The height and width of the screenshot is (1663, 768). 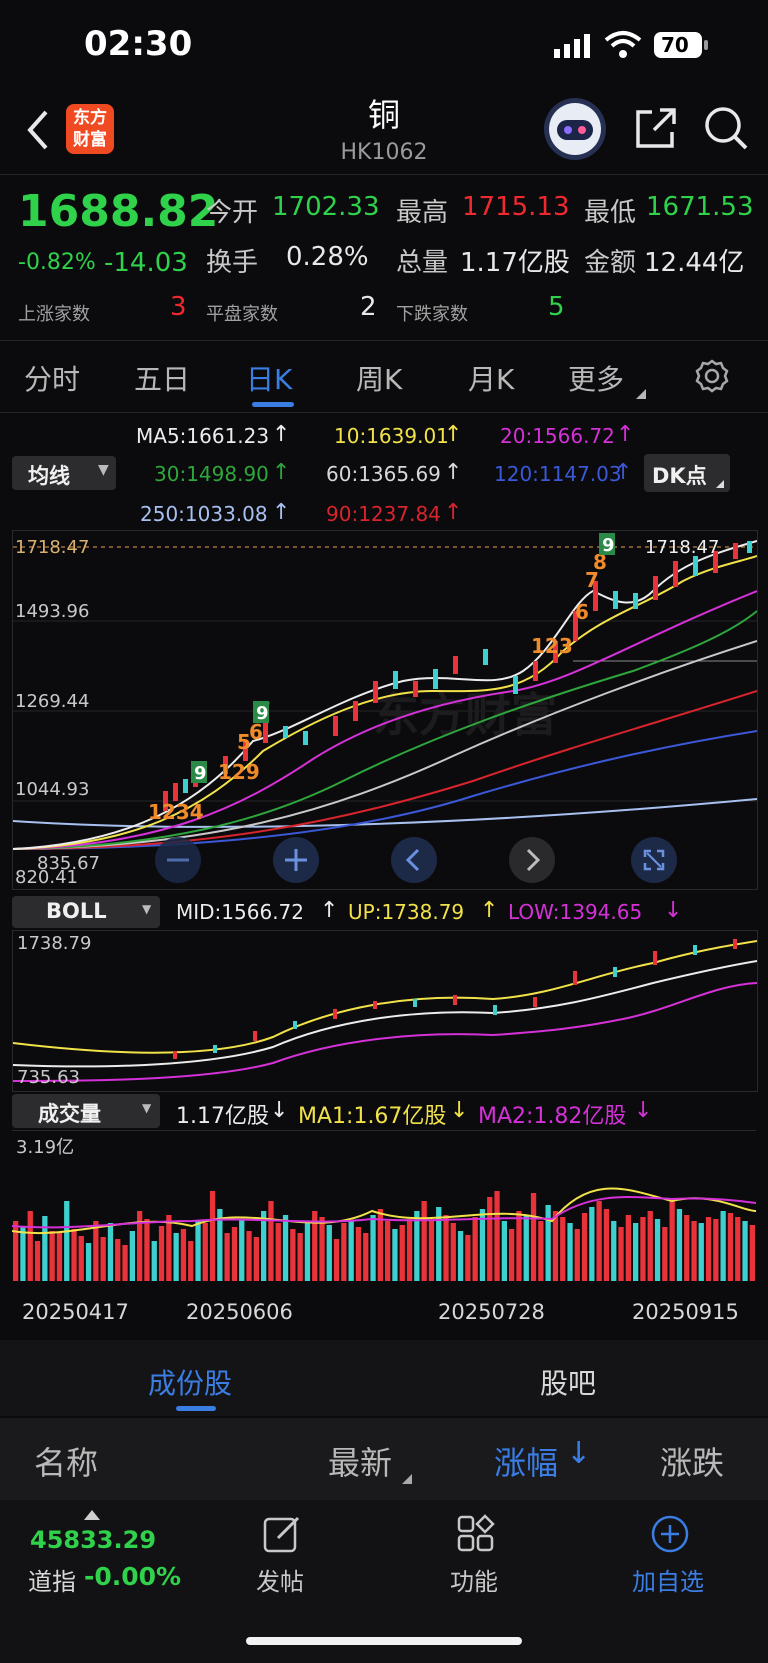 What do you see at coordinates (532, 860) in the screenshot?
I see `scroll-right-button` at bounding box center [532, 860].